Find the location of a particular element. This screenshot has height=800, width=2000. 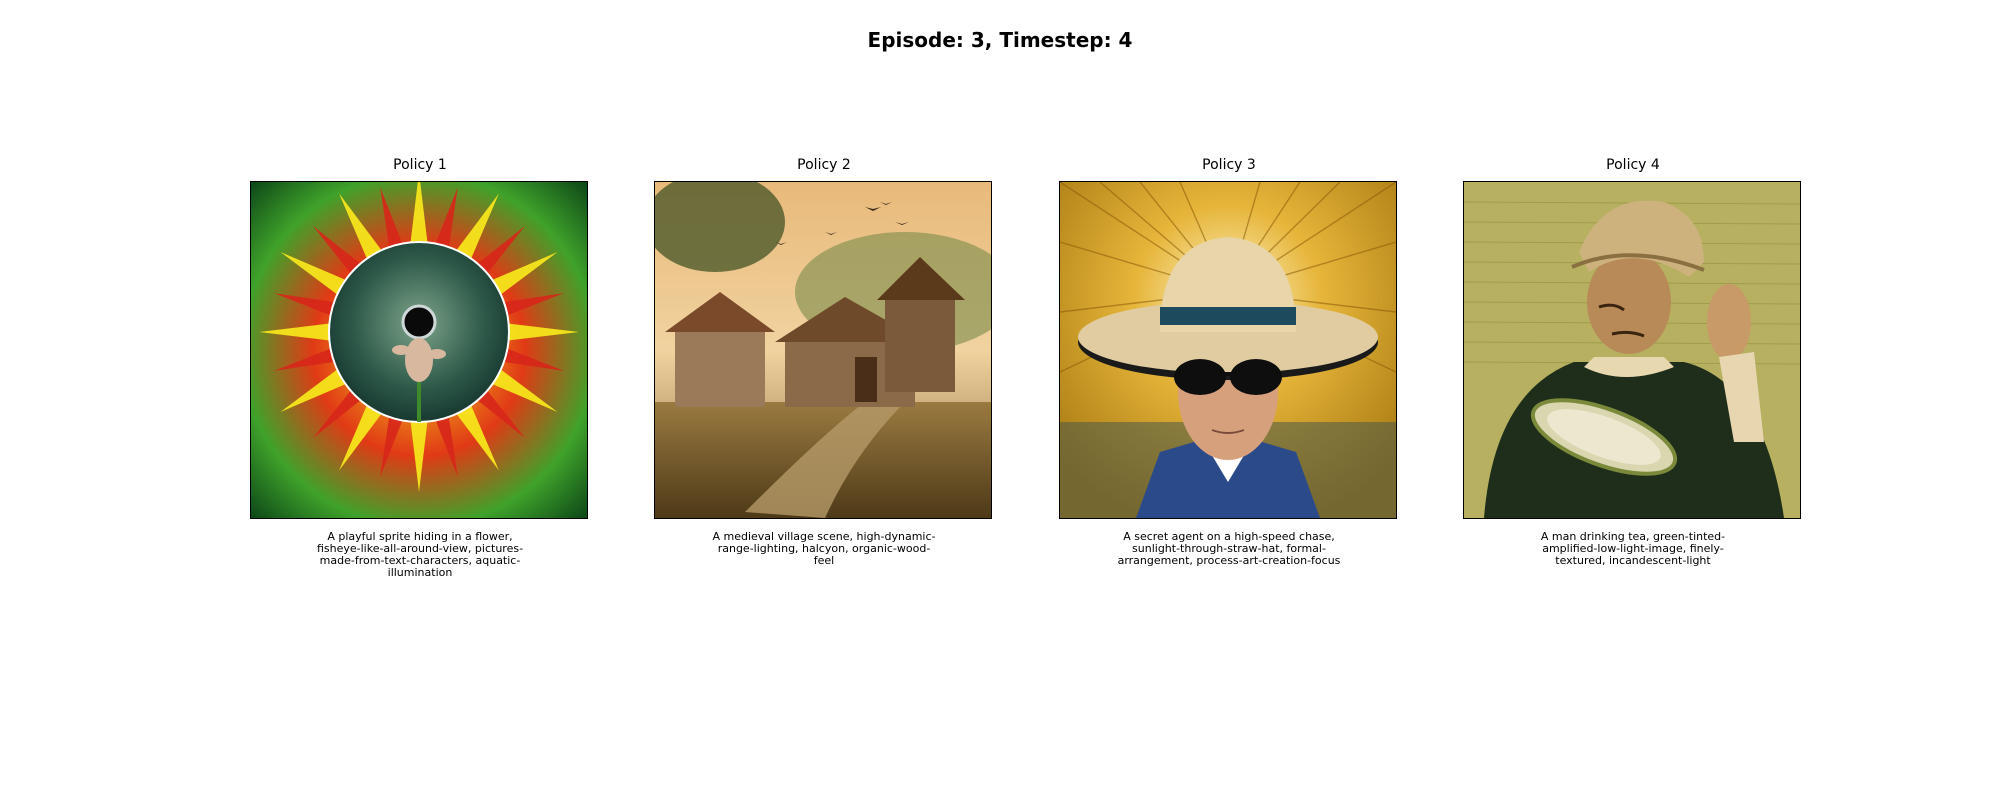

figure-title: Episode: 3, Timestep: 4 is located at coordinates (1000, 40).